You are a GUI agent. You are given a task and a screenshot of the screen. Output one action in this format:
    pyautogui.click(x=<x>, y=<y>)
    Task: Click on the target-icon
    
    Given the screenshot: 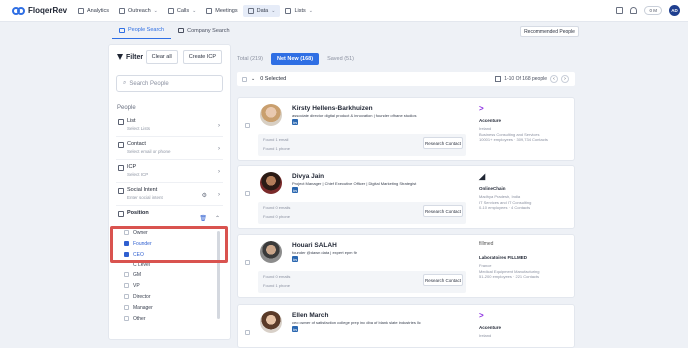 What is the action you would take?
    pyautogui.click(x=121, y=168)
    